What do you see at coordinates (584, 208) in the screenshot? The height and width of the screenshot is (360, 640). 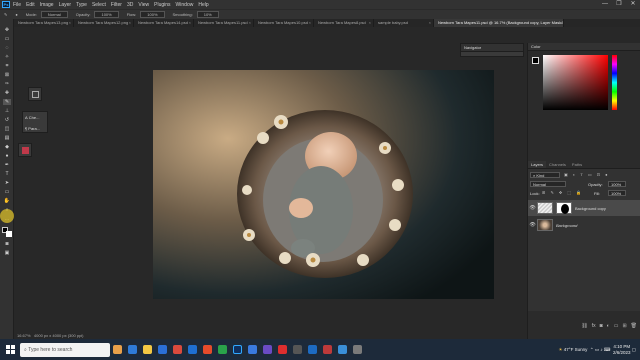 I see `layer-row-background-copy: 👁 Background copy` at bounding box center [584, 208].